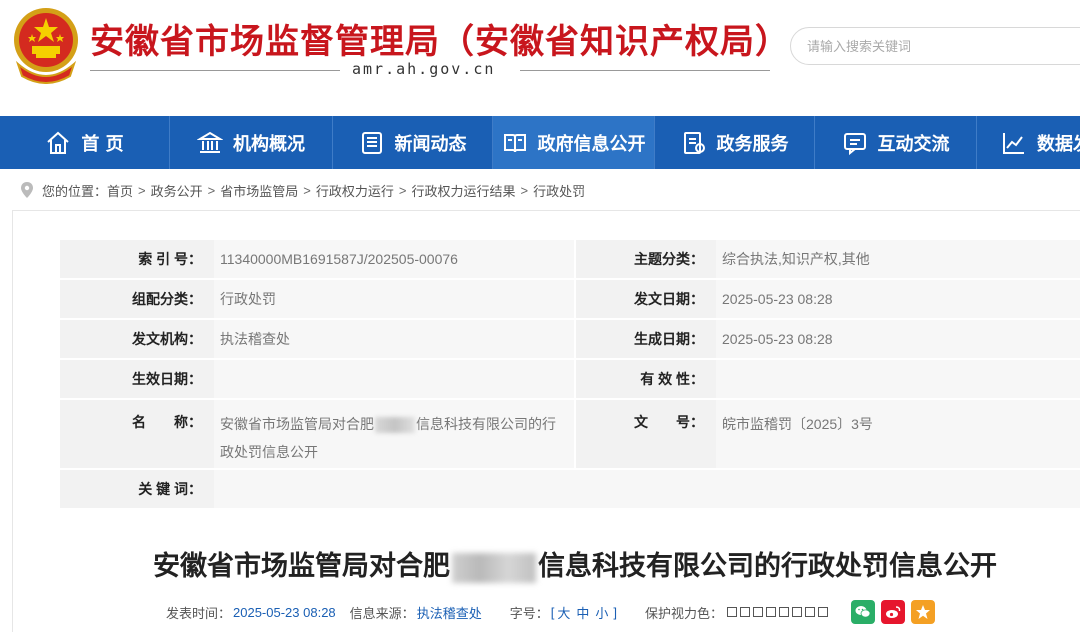 The height and width of the screenshot is (632, 1080). What do you see at coordinates (645, 70) in the screenshot?
I see `divider-right` at bounding box center [645, 70].